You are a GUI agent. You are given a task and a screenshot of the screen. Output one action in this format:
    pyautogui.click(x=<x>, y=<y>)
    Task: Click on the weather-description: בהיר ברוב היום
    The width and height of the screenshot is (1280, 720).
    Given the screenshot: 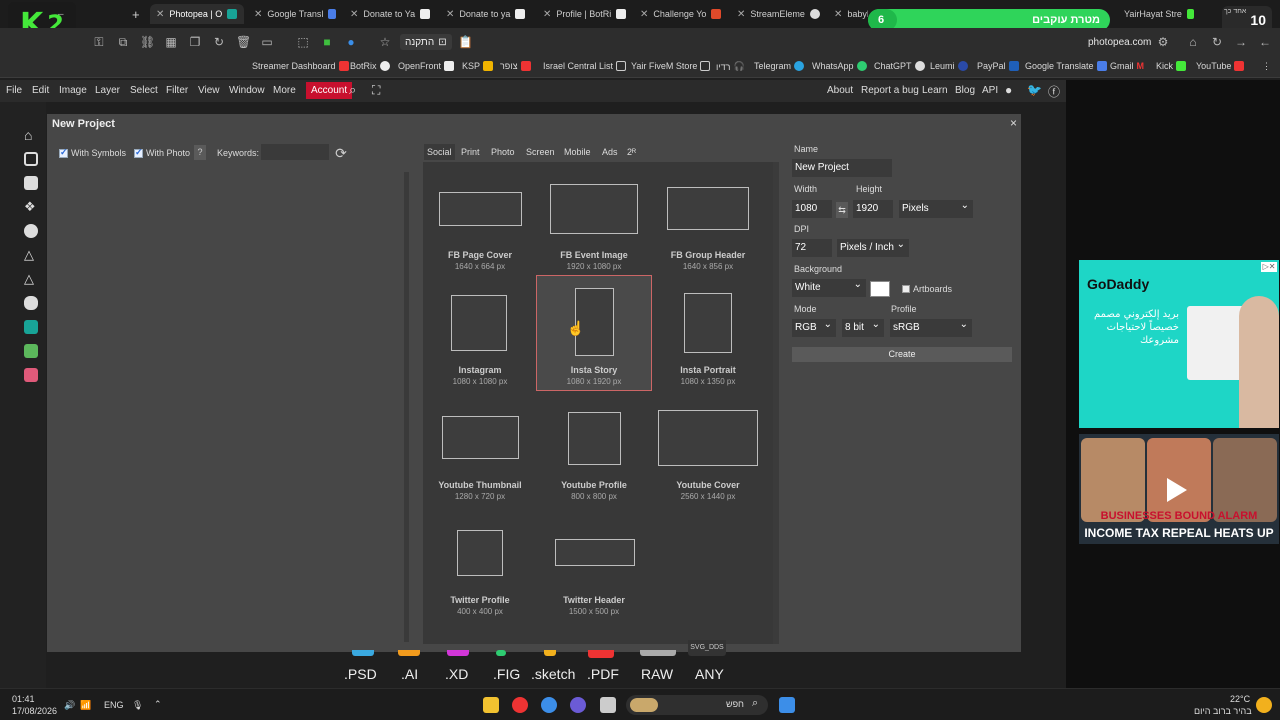 What is the action you would take?
    pyautogui.click(x=1223, y=711)
    